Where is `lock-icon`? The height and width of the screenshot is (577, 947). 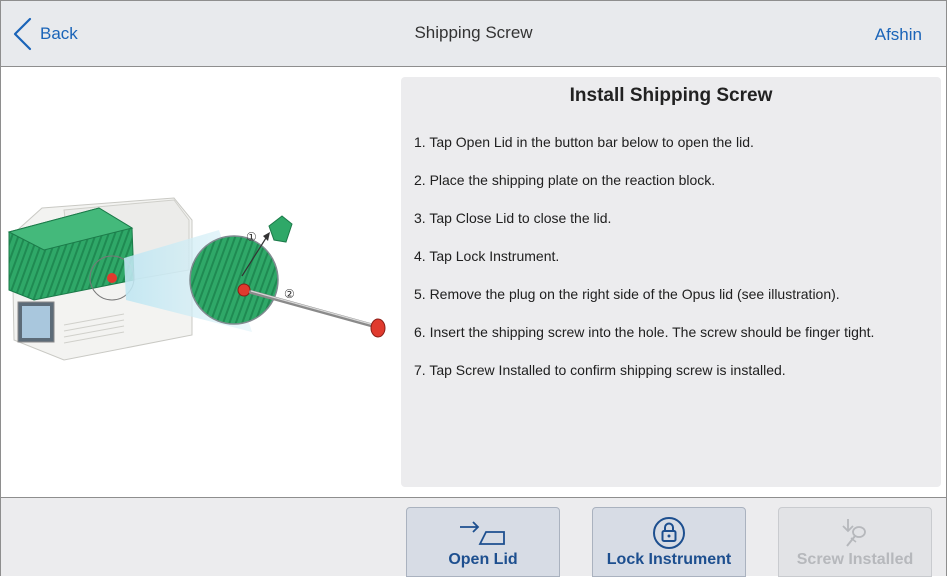 lock-icon is located at coordinates (669, 533).